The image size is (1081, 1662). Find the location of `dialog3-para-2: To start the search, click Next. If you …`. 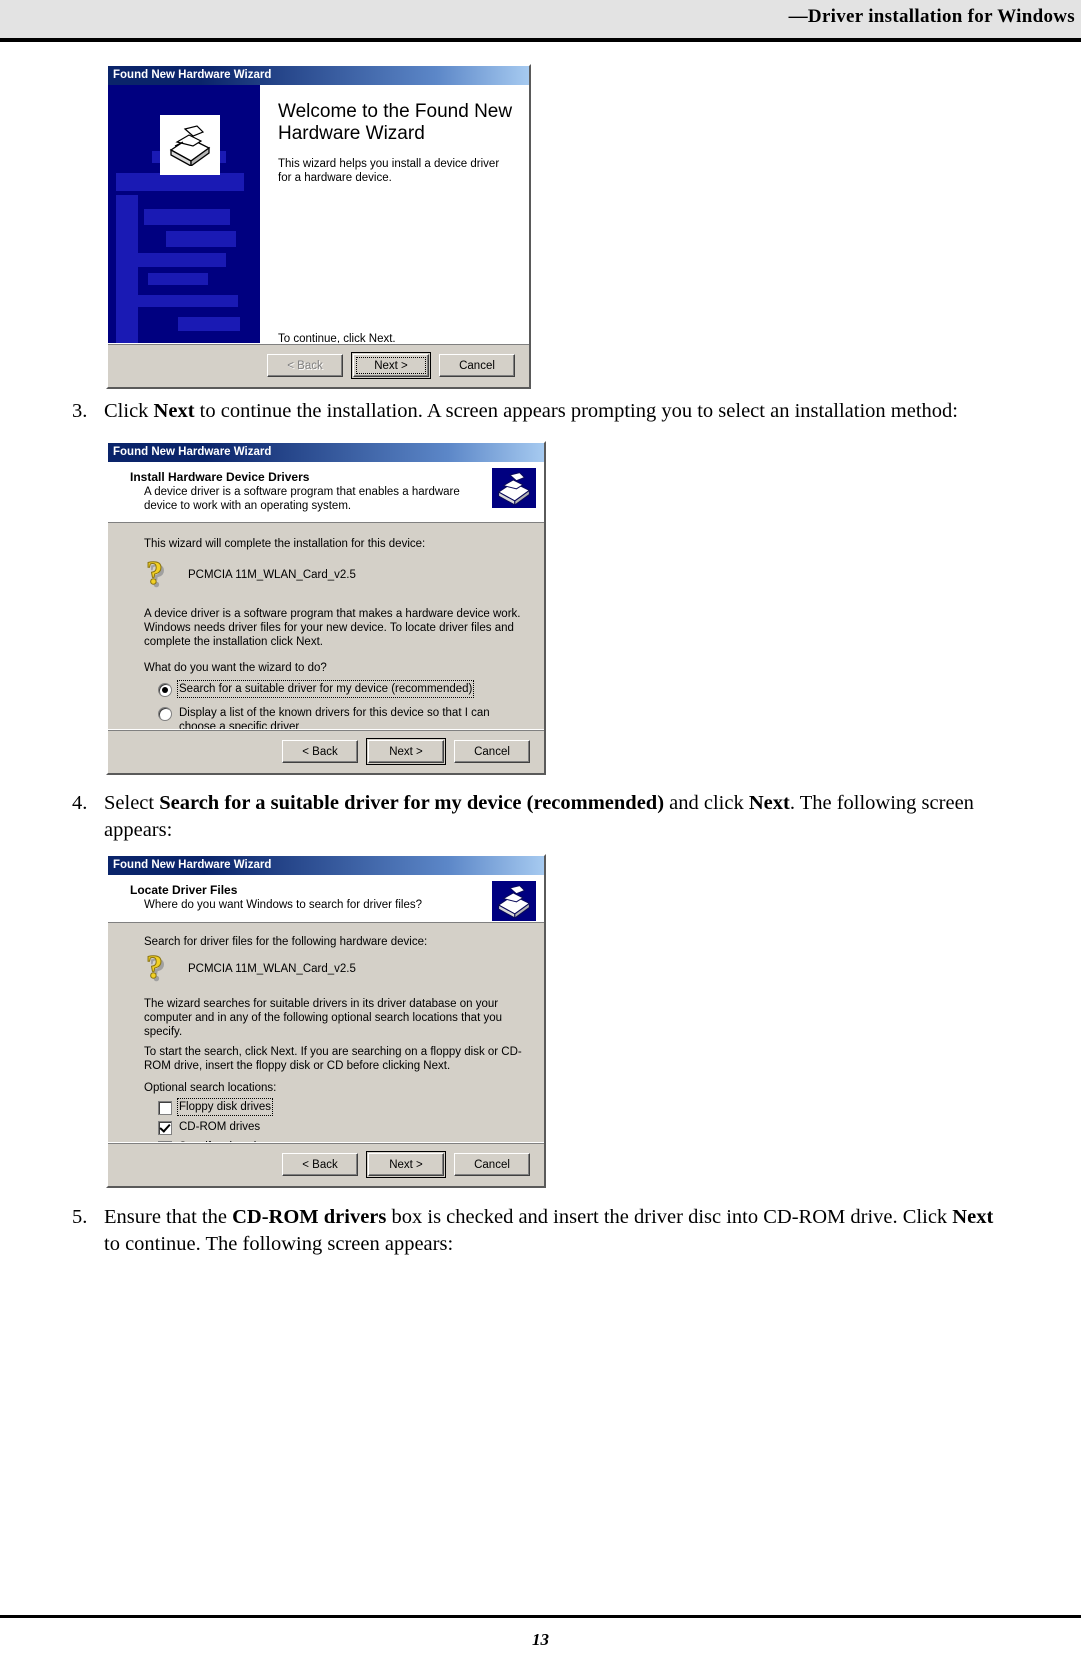

dialog3-para-2: To start the search, click Next. If you … is located at coordinates (333, 1058).